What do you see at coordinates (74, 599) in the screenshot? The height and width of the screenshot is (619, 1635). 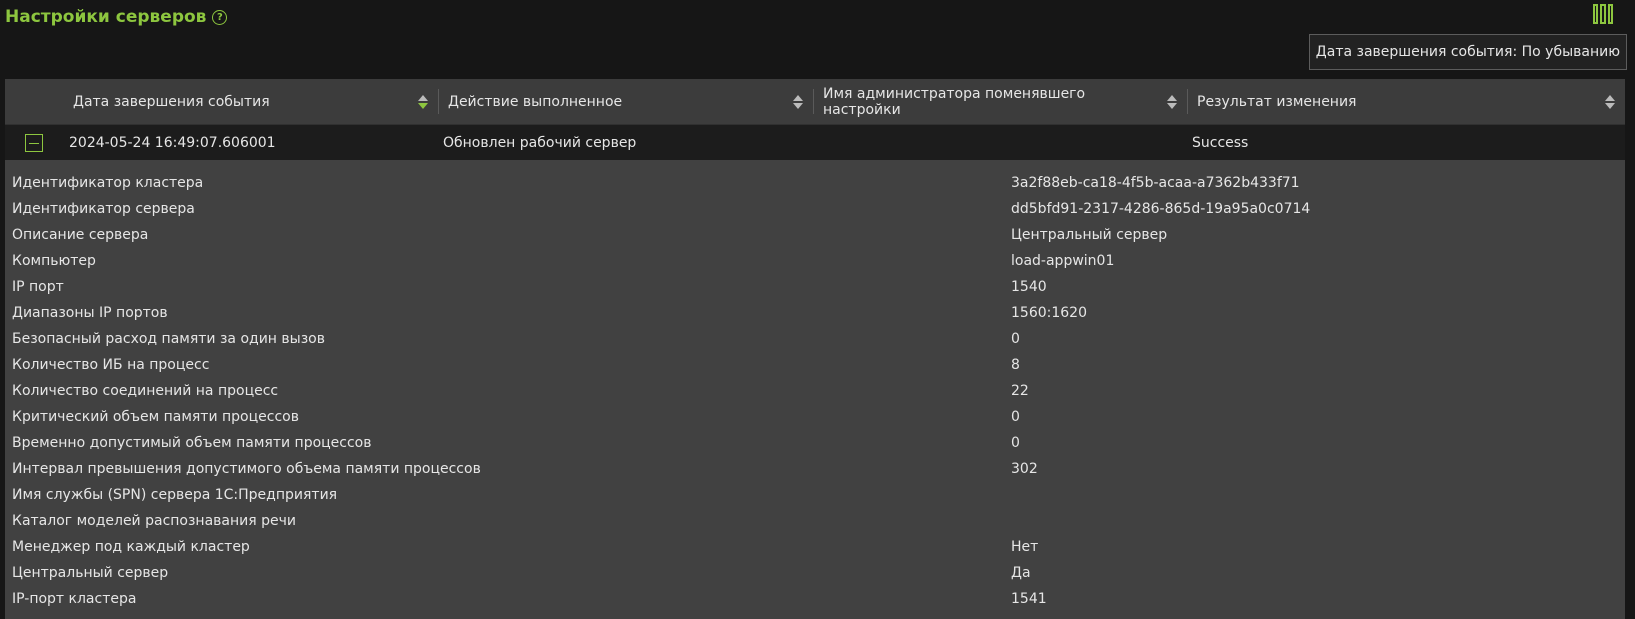 I see `detail-key: IP-порт кластера` at bounding box center [74, 599].